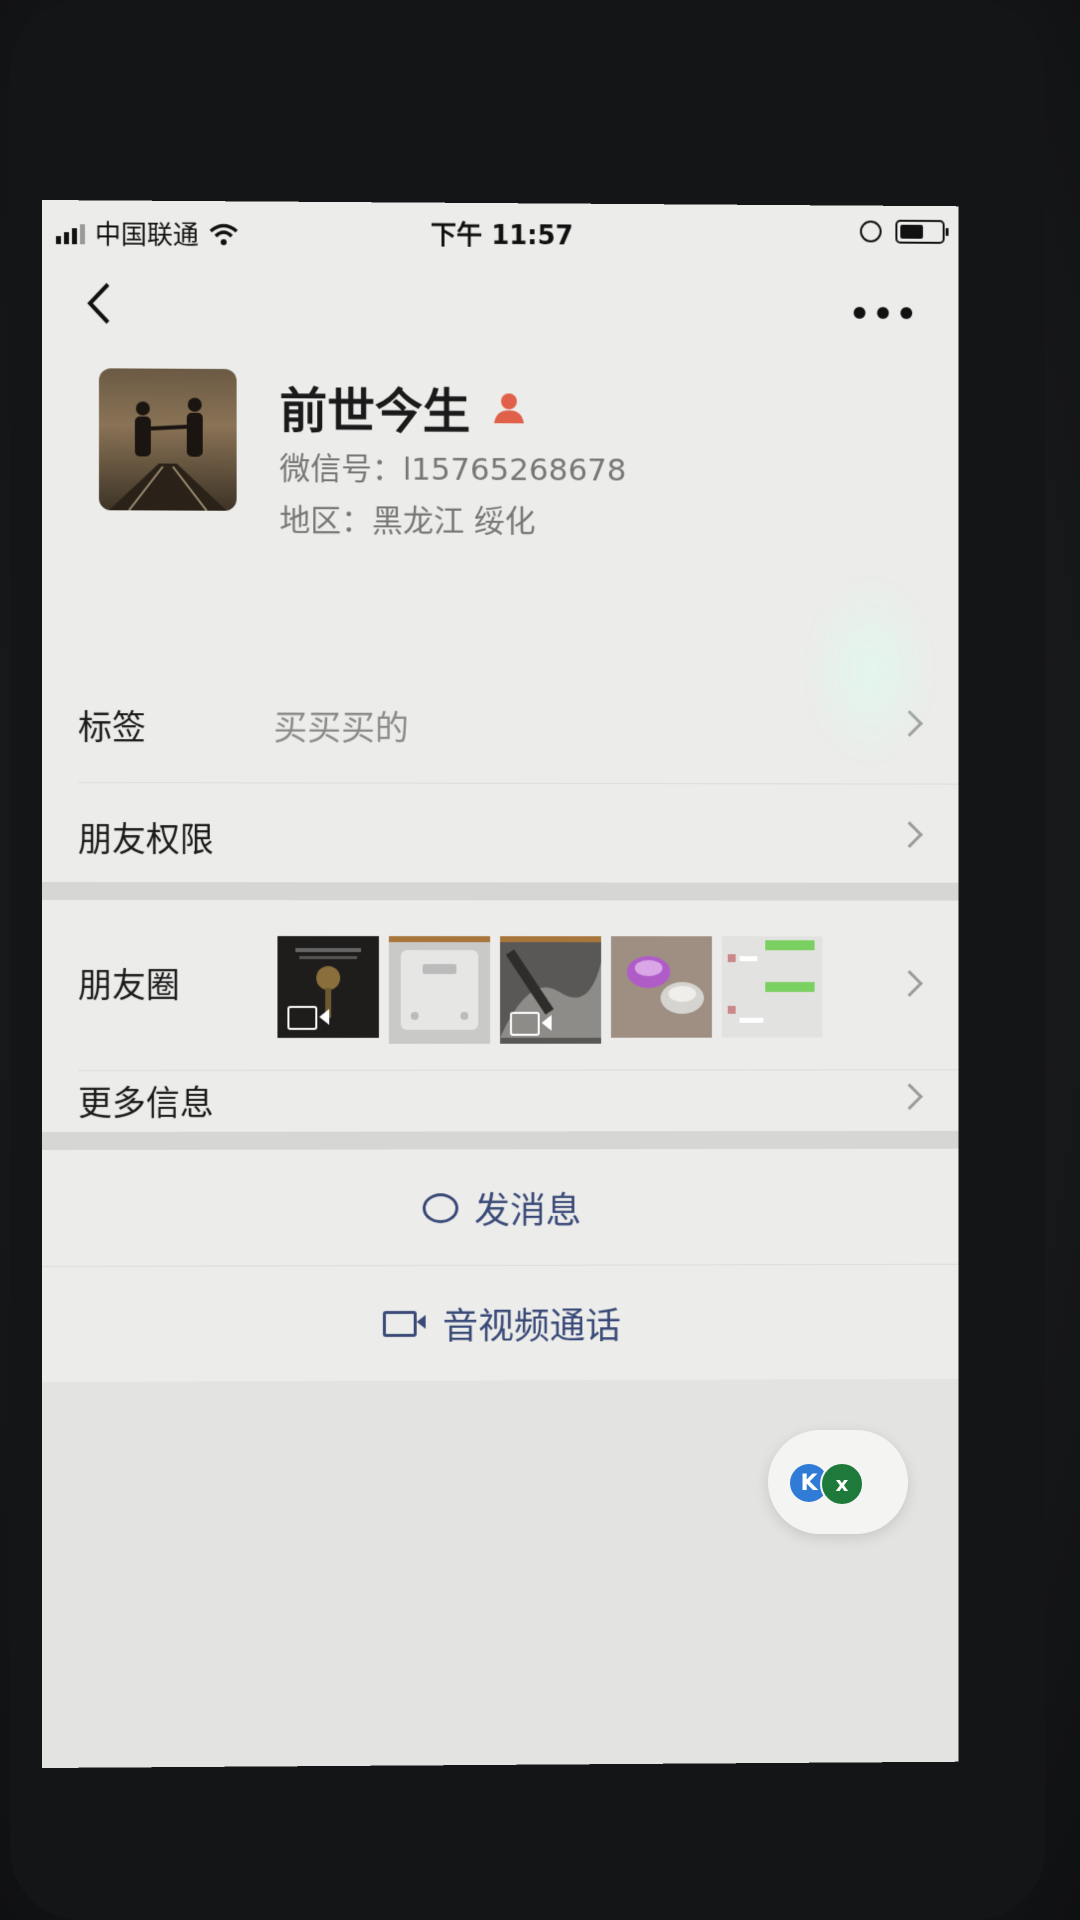 Image resolution: width=1080 pixels, height=1920 pixels. Describe the element at coordinates (527, 1208) in the screenshot. I see `send-message-label: 发消息` at that location.